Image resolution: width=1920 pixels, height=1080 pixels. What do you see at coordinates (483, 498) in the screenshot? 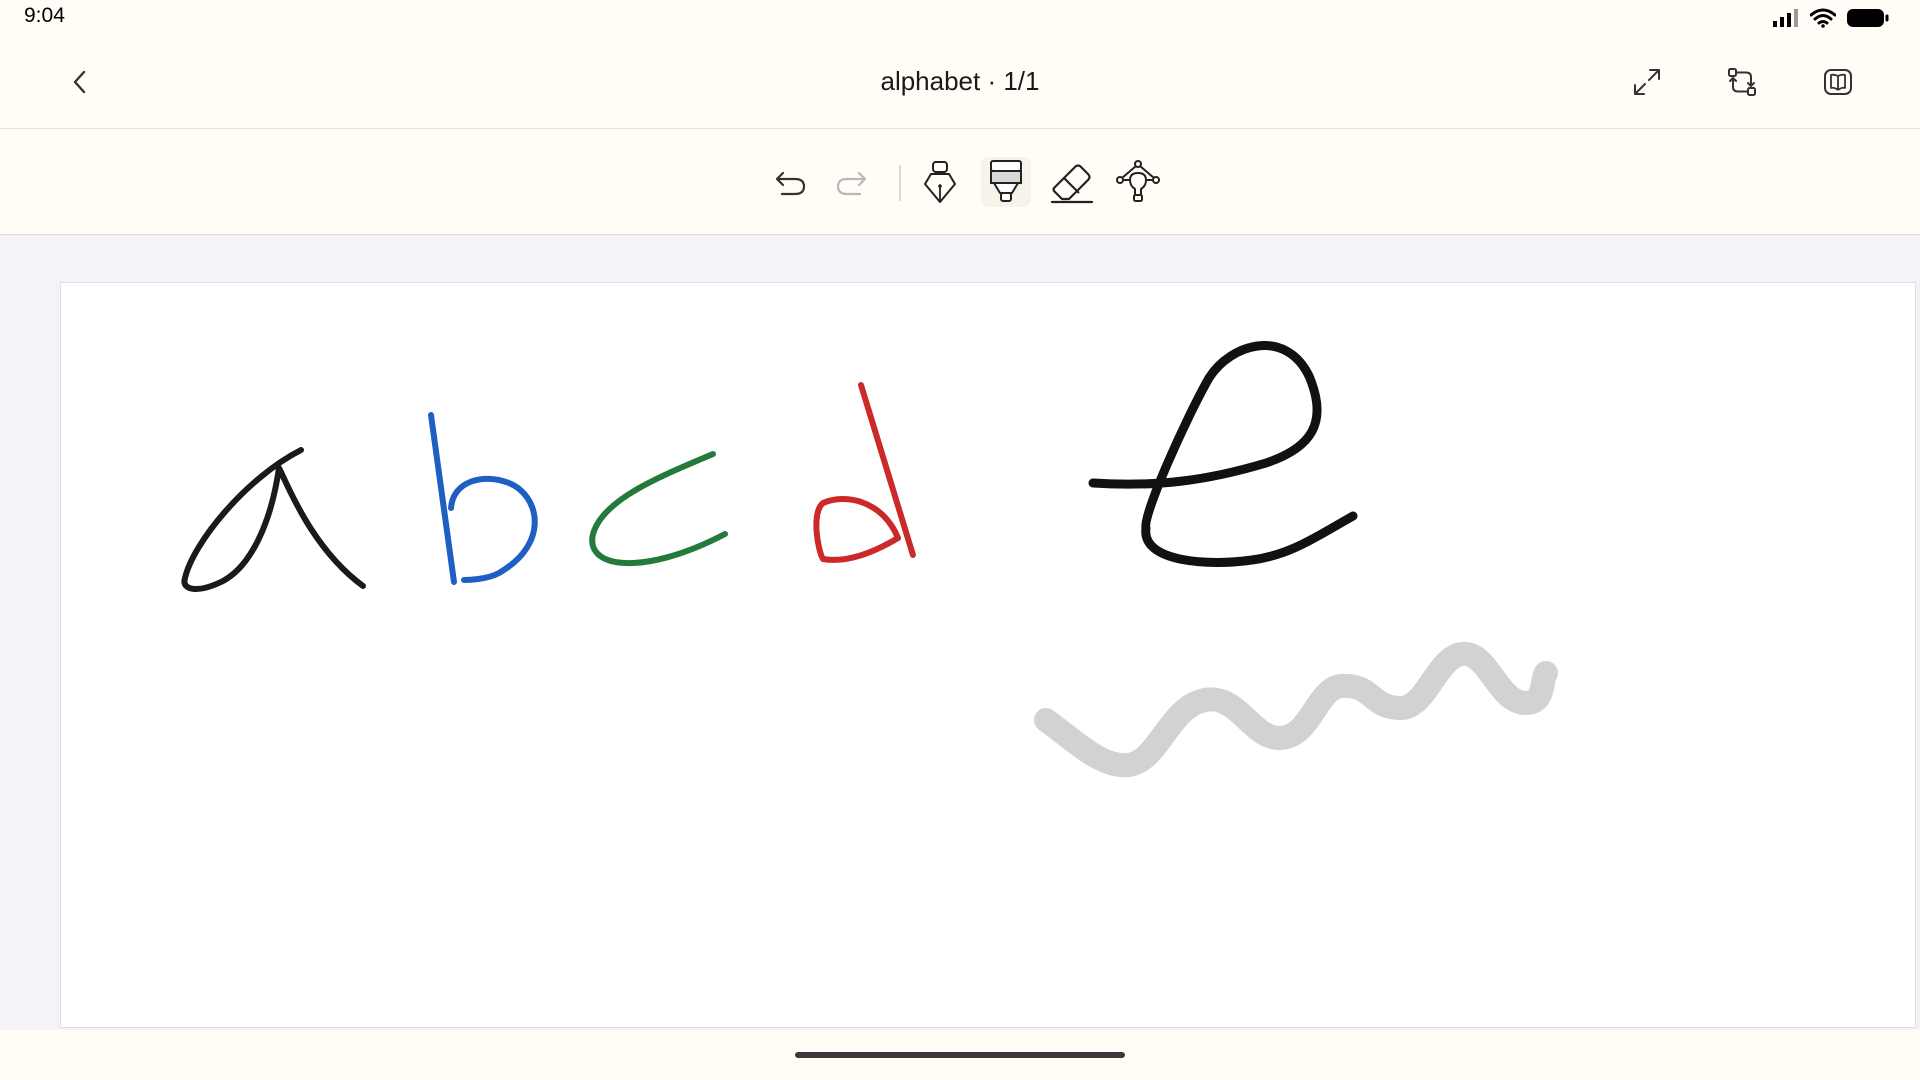
I see `letter-b` at bounding box center [483, 498].